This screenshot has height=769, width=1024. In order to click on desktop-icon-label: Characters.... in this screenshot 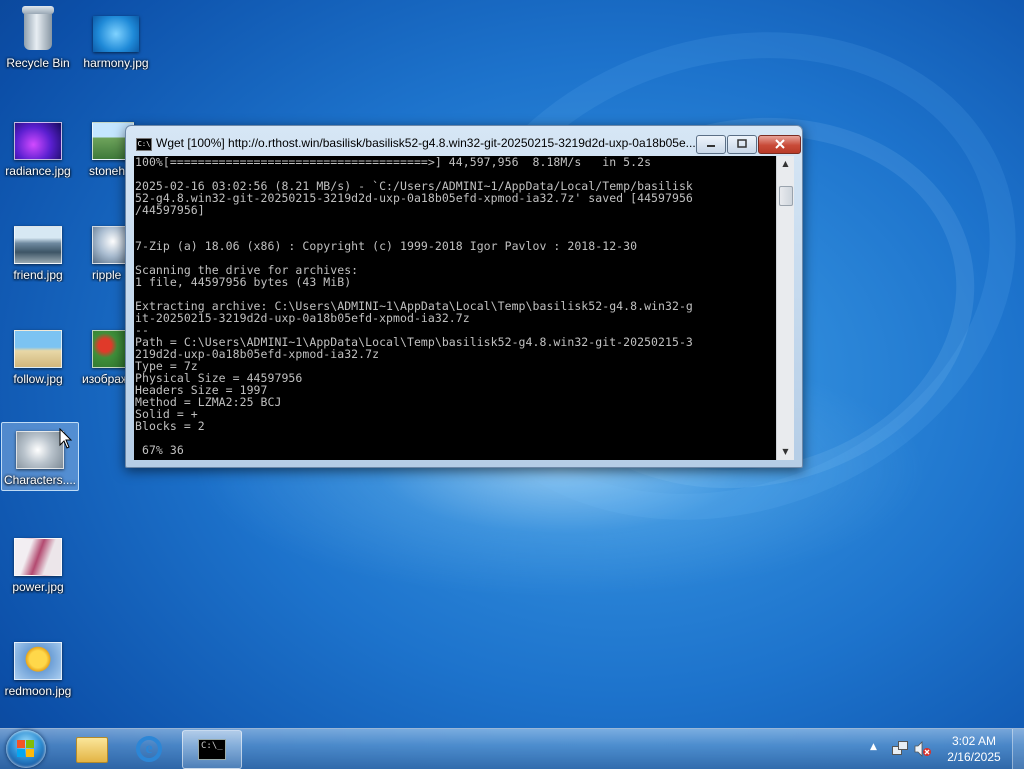, I will do `click(40, 480)`.